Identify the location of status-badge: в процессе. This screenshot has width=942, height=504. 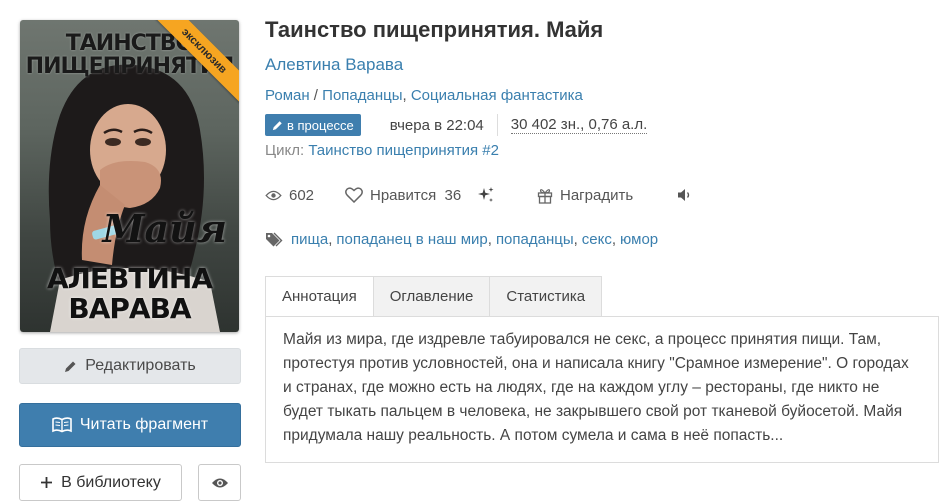
(313, 125).